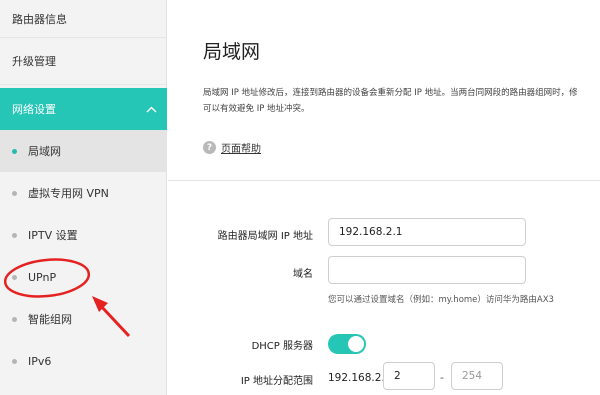  What do you see at coordinates (42, 277) in the screenshot?
I see `sidebar-item-label: UPnP` at bounding box center [42, 277].